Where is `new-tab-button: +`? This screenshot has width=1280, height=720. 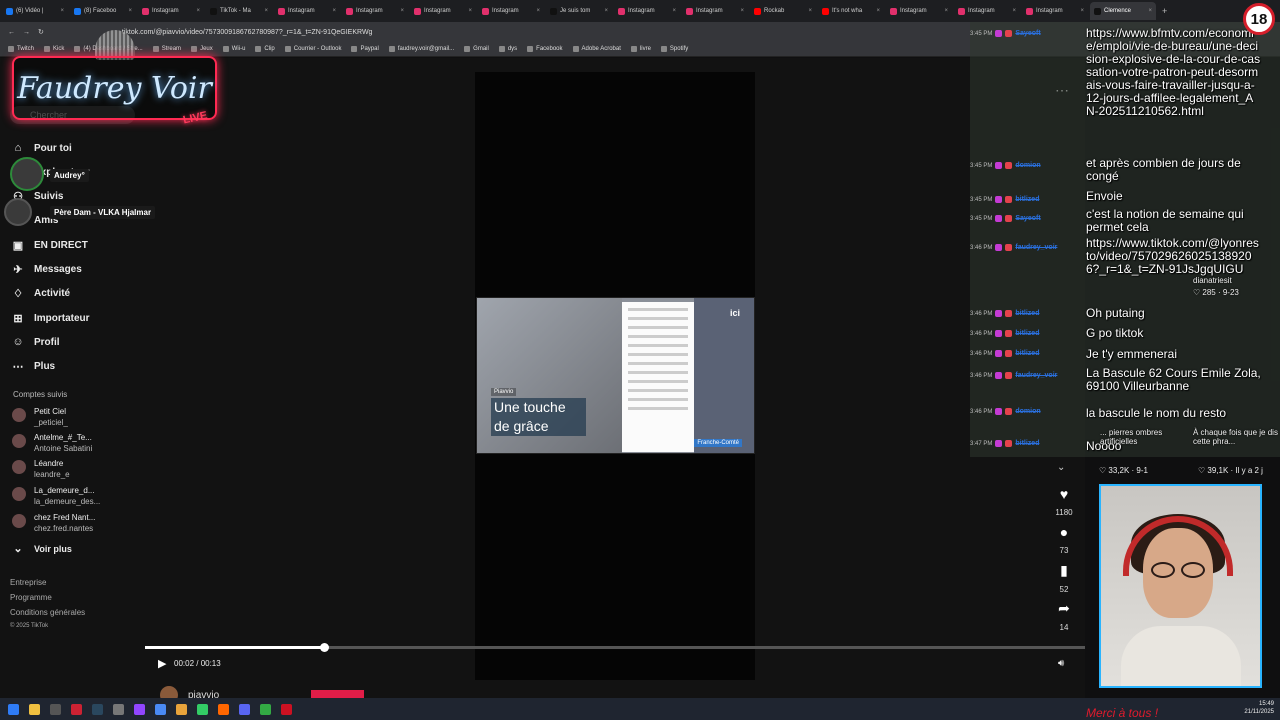
new-tab-button: + is located at coordinates (1164, 11).